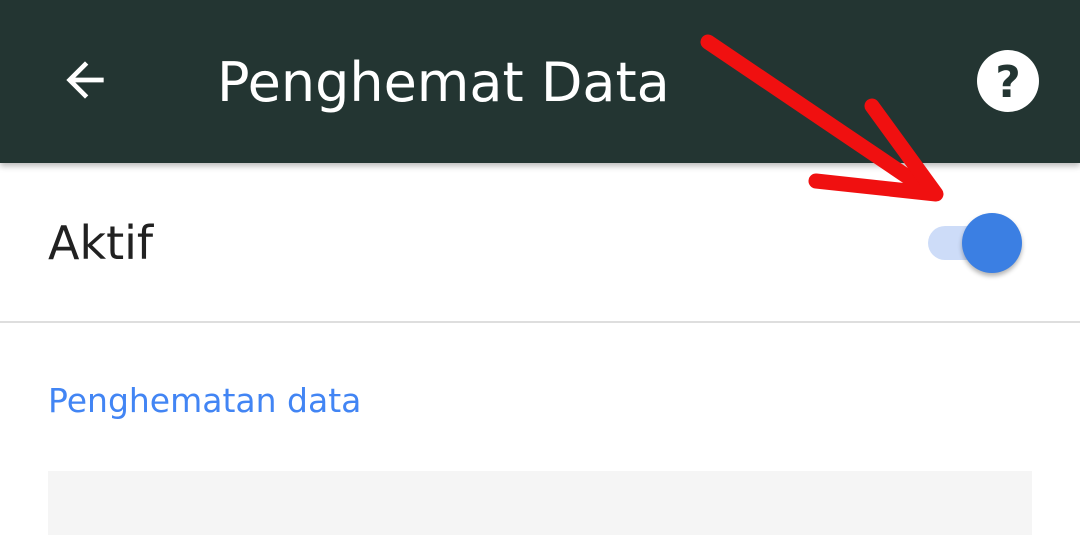 The image size is (1080, 535). What do you see at coordinates (540, 503) in the screenshot?
I see `data-savings-card` at bounding box center [540, 503].